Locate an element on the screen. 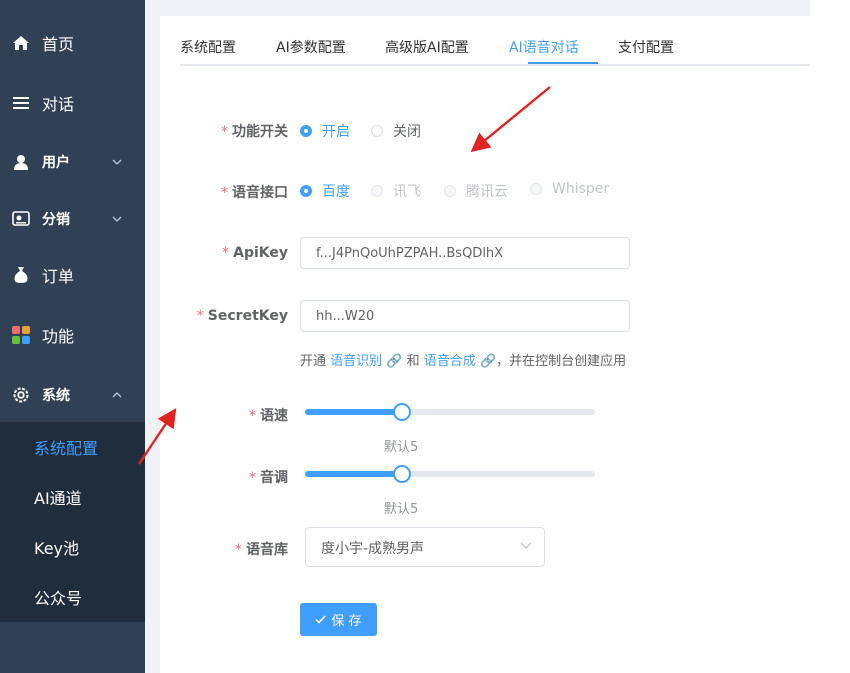 The image size is (850, 673). sidebar-item-label: 分销 is located at coordinates (56, 220).